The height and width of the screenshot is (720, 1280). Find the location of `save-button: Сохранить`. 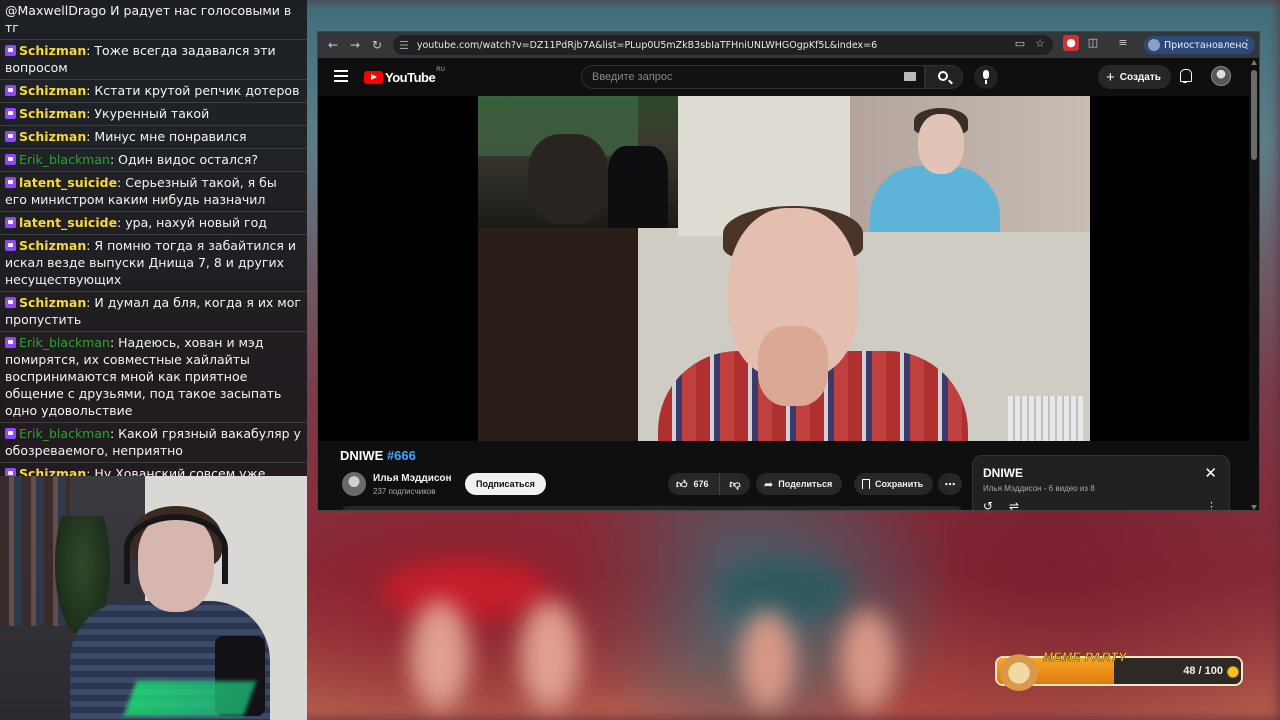

save-button: Сохранить is located at coordinates (894, 484).